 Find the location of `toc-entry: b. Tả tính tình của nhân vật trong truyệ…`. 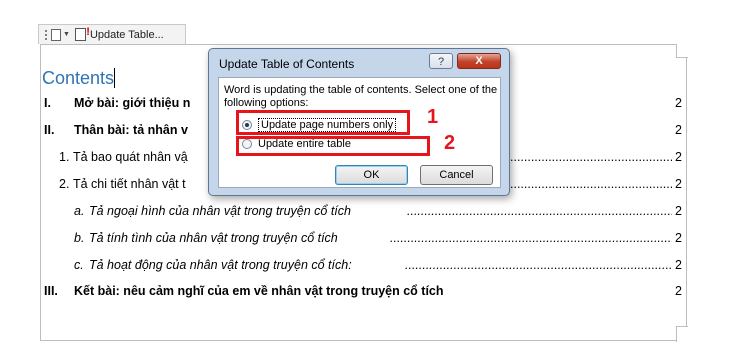

toc-entry: b. Tả tính tình của nhân vật trong truyệ… is located at coordinates (364, 240).